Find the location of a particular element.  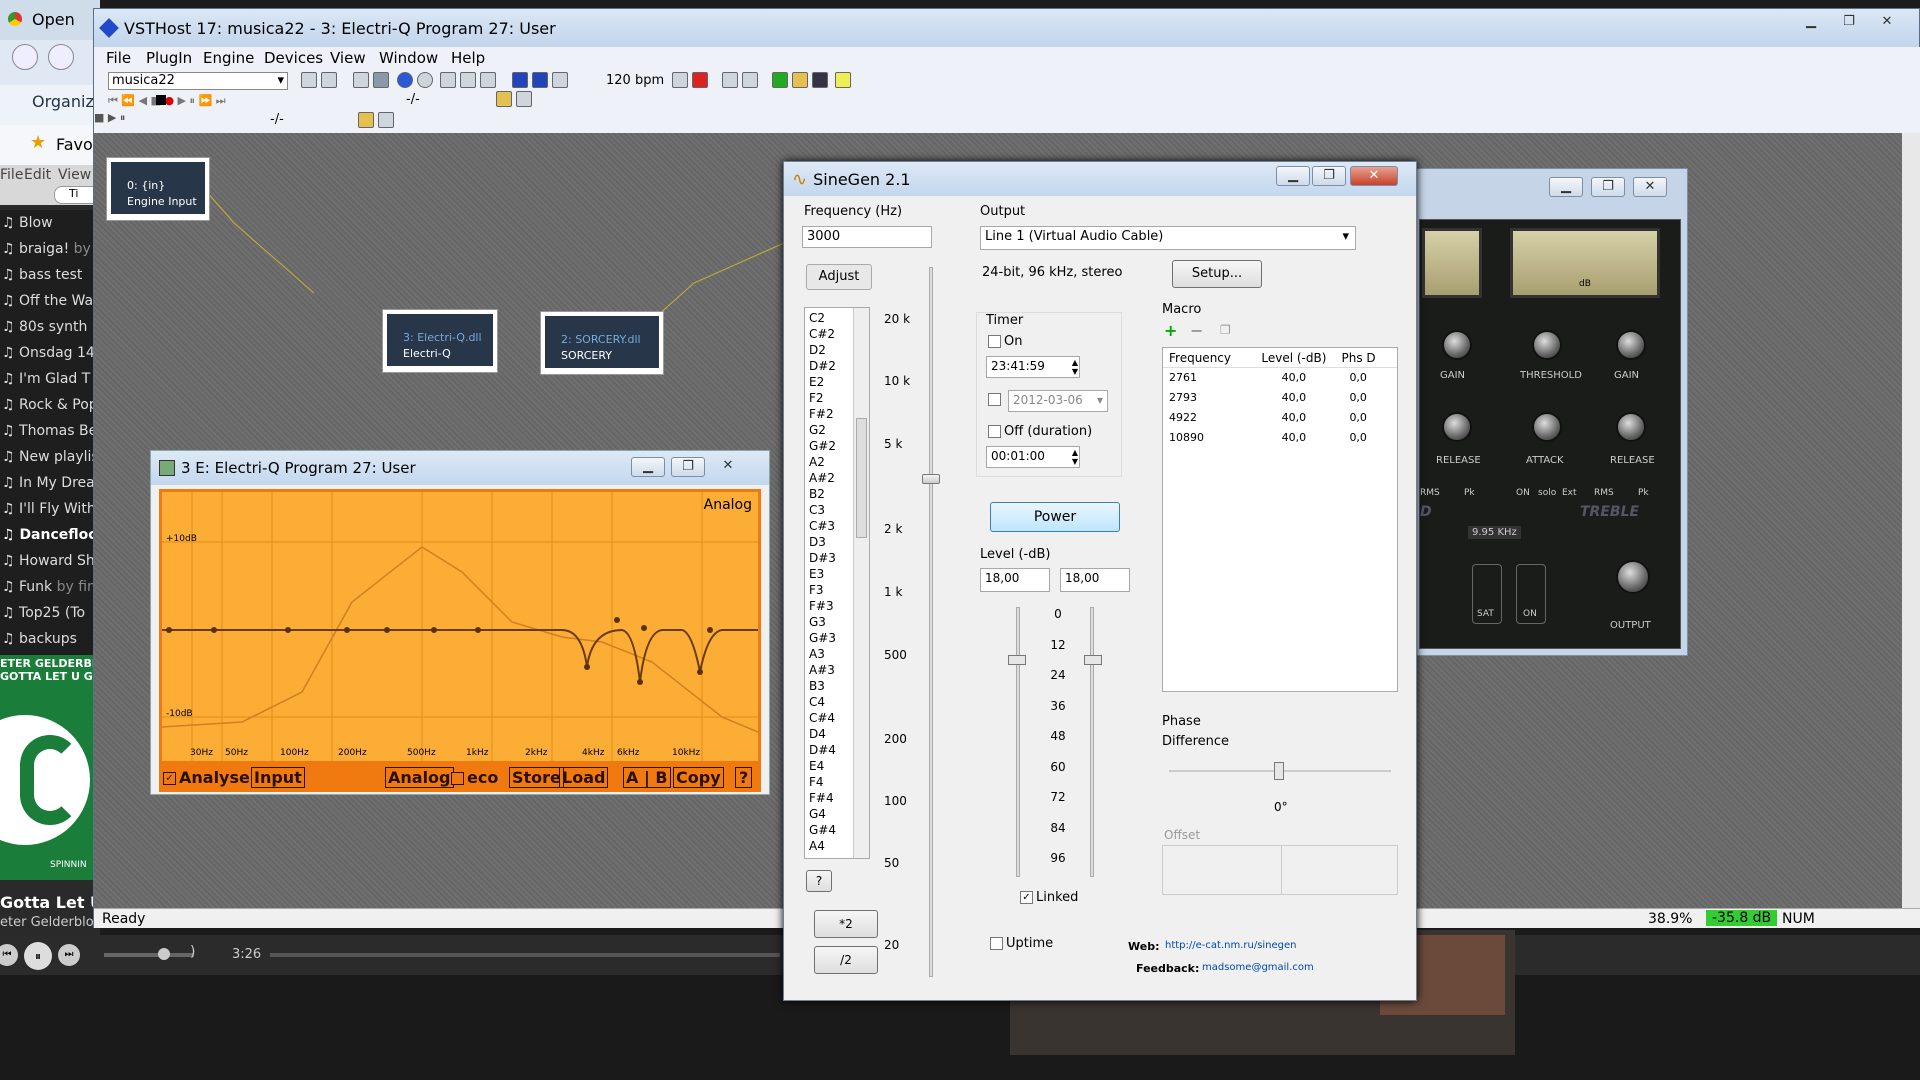

analyse-checkbox: ✓ Analyse is located at coordinates (206, 777).